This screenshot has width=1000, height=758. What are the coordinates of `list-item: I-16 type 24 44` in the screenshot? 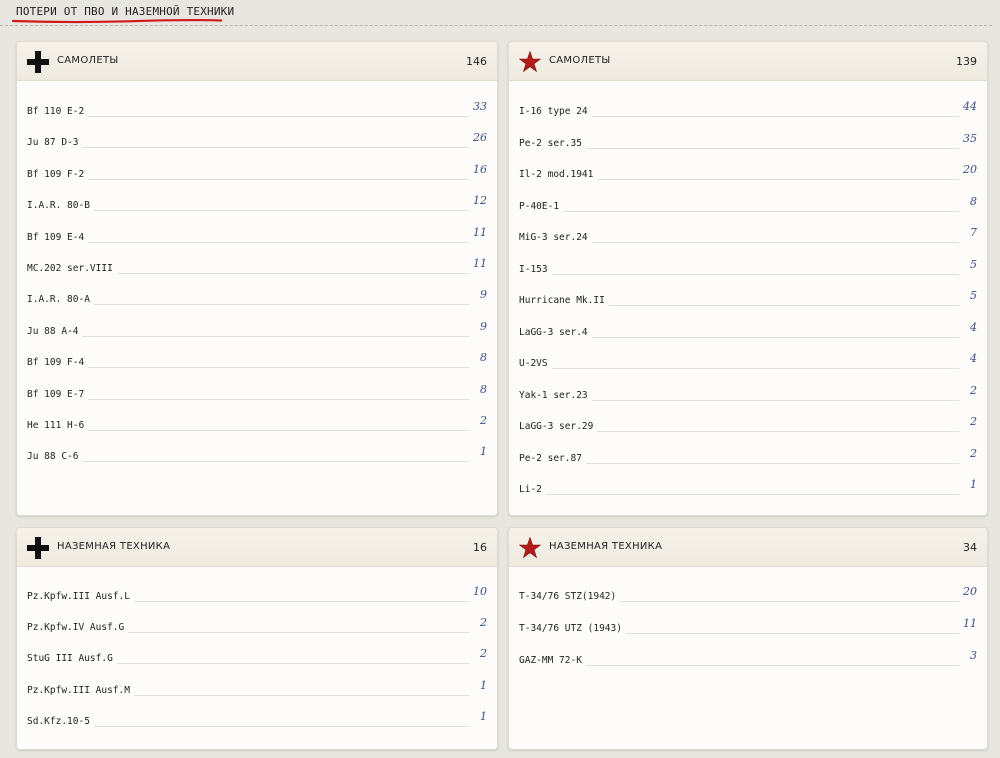 It's located at (748, 107).